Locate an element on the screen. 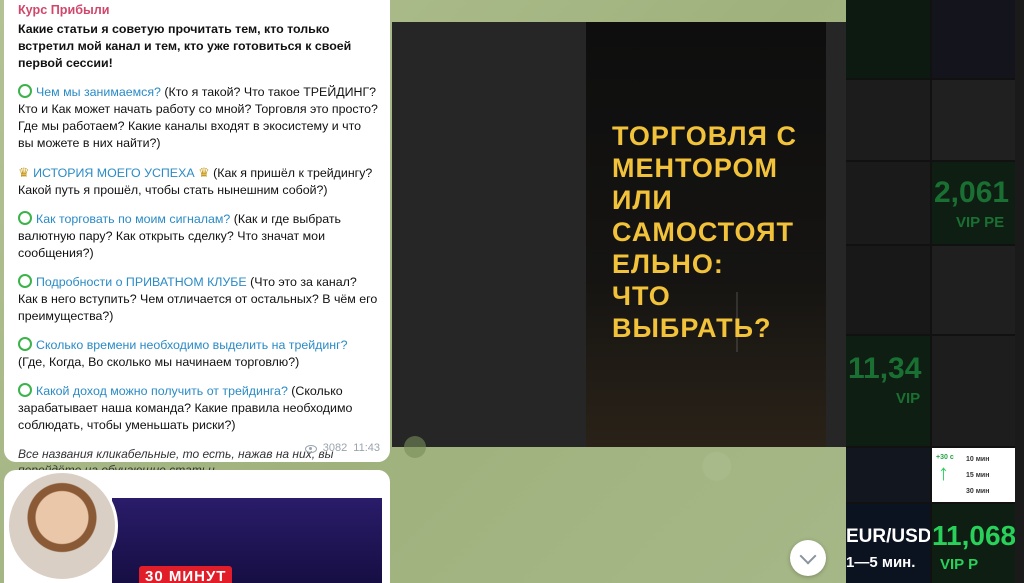  view-count: 3082 is located at coordinates (335, 448).